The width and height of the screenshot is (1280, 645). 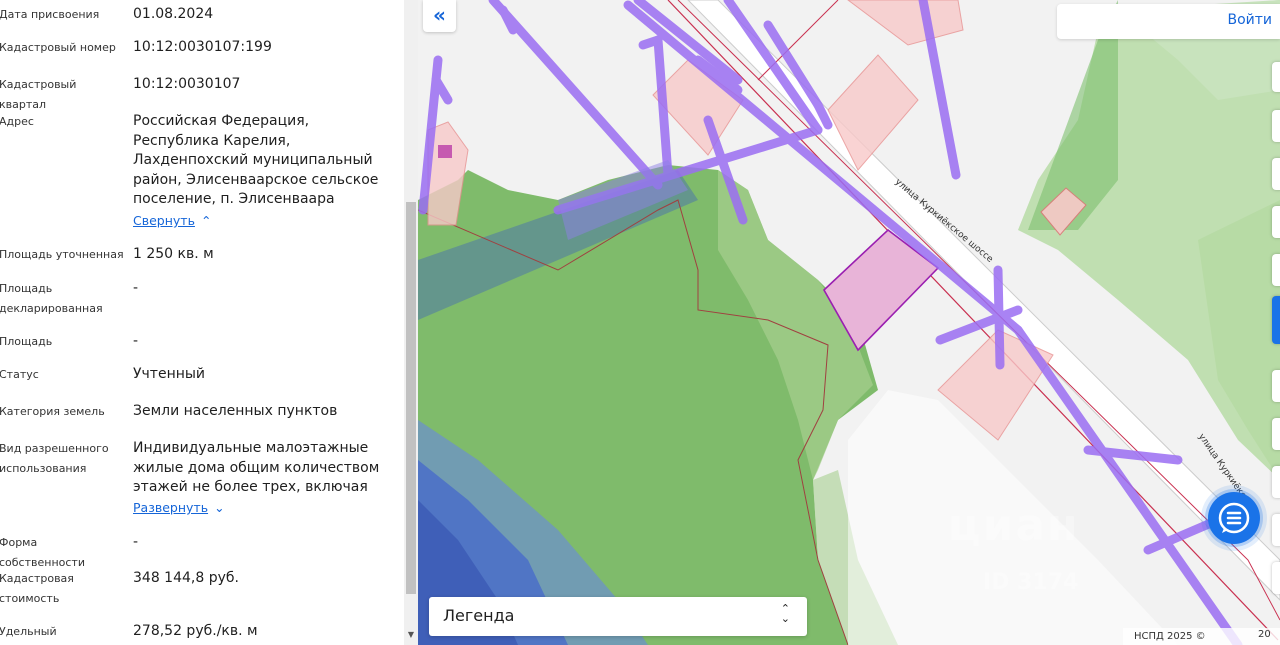 What do you see at coordinates (618, 616) in the screenshot?
I see `legend-select: Легенда ⌃ ⌄` at bounding box center [618, 616].